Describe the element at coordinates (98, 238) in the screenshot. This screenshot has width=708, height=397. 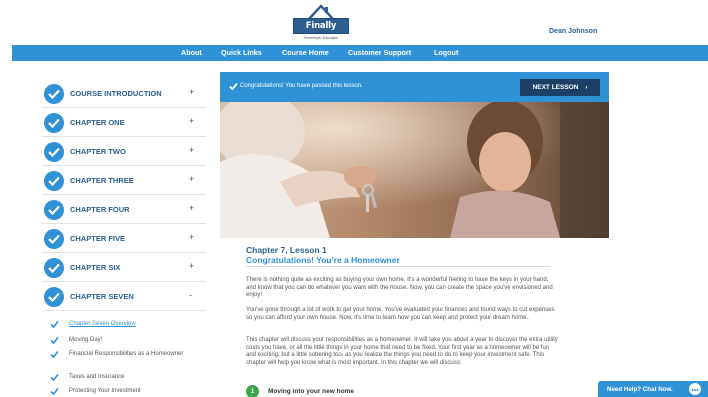
I see `chapter-label: CHAPTER FIVE` at that location.